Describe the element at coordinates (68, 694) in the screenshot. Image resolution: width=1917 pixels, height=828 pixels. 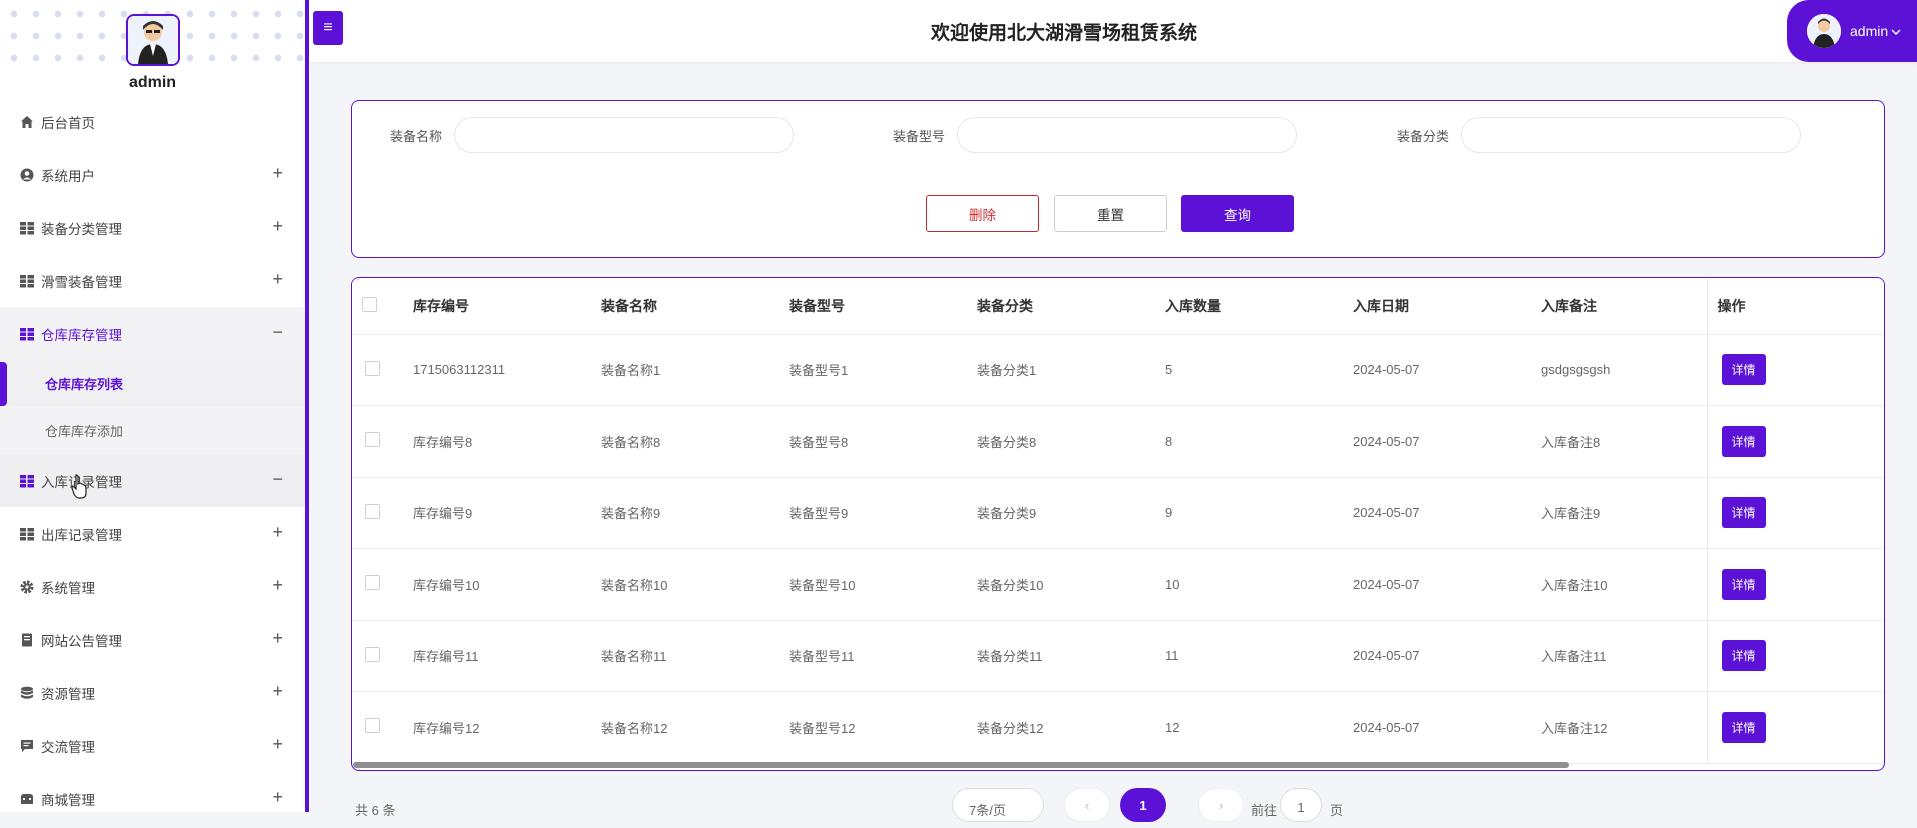
I see `sidebar-item-label: 资源管理` at that location.